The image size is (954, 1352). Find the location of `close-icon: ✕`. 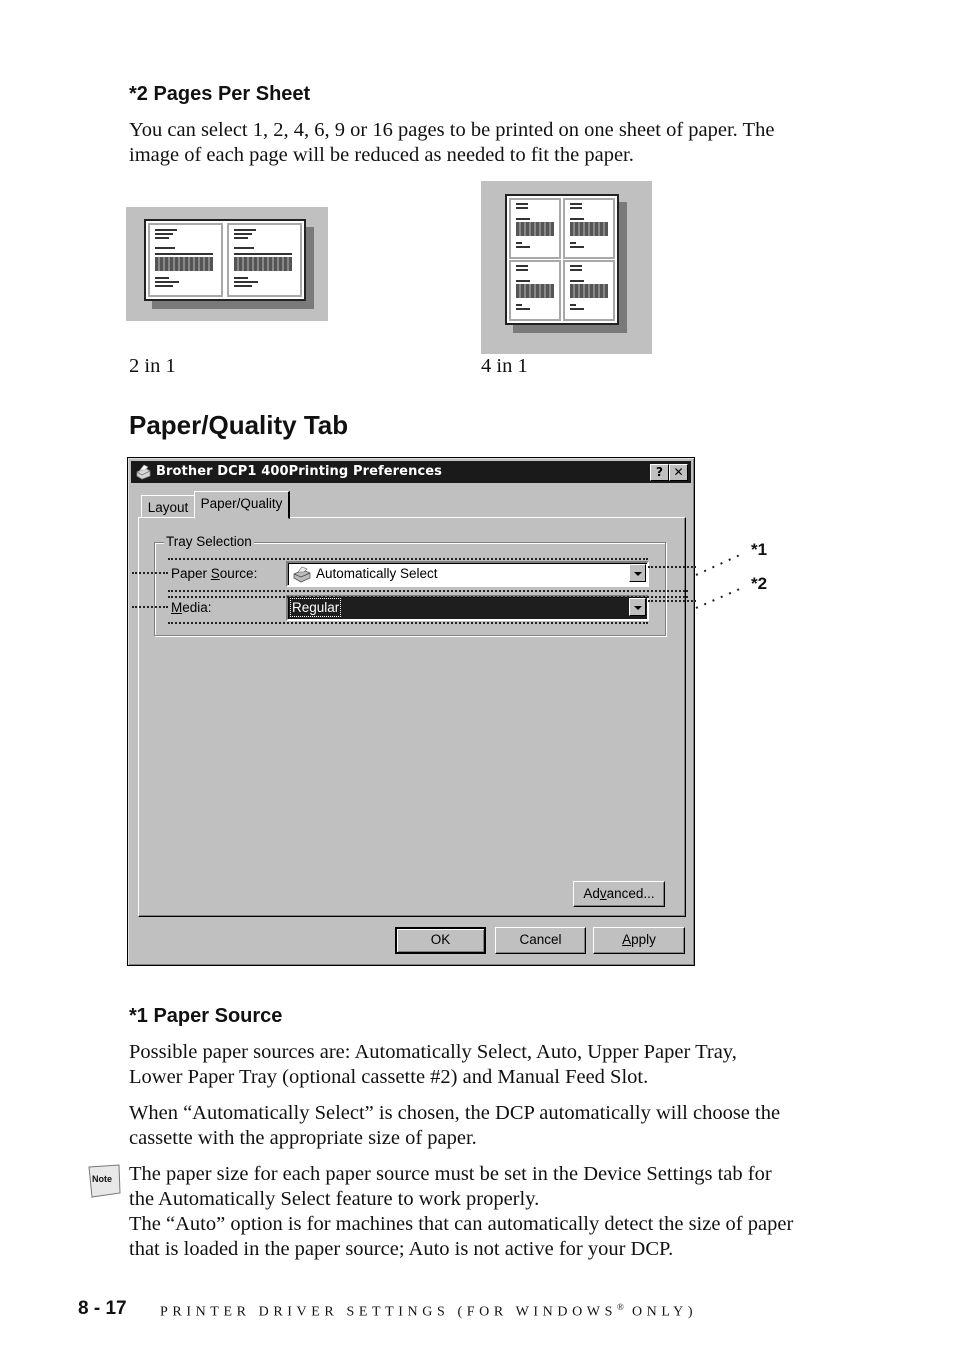

close-icon: ✕ is located at coordinates (678, 472).